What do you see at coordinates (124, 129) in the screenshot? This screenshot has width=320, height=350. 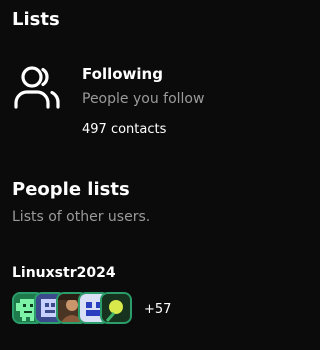 I see `following-count: 497 contacts` at bounding box center [124, 129].